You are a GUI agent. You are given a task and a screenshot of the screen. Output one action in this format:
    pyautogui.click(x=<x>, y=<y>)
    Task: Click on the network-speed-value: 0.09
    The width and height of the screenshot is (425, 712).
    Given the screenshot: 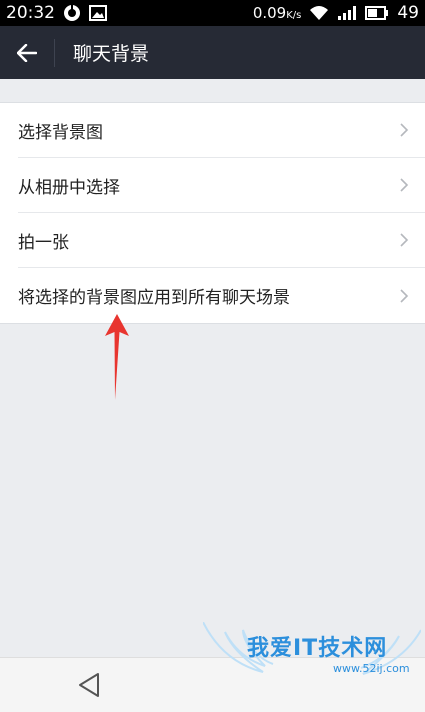 What is the action you would take?
    pyautogui.click(x=269, y=13)
    